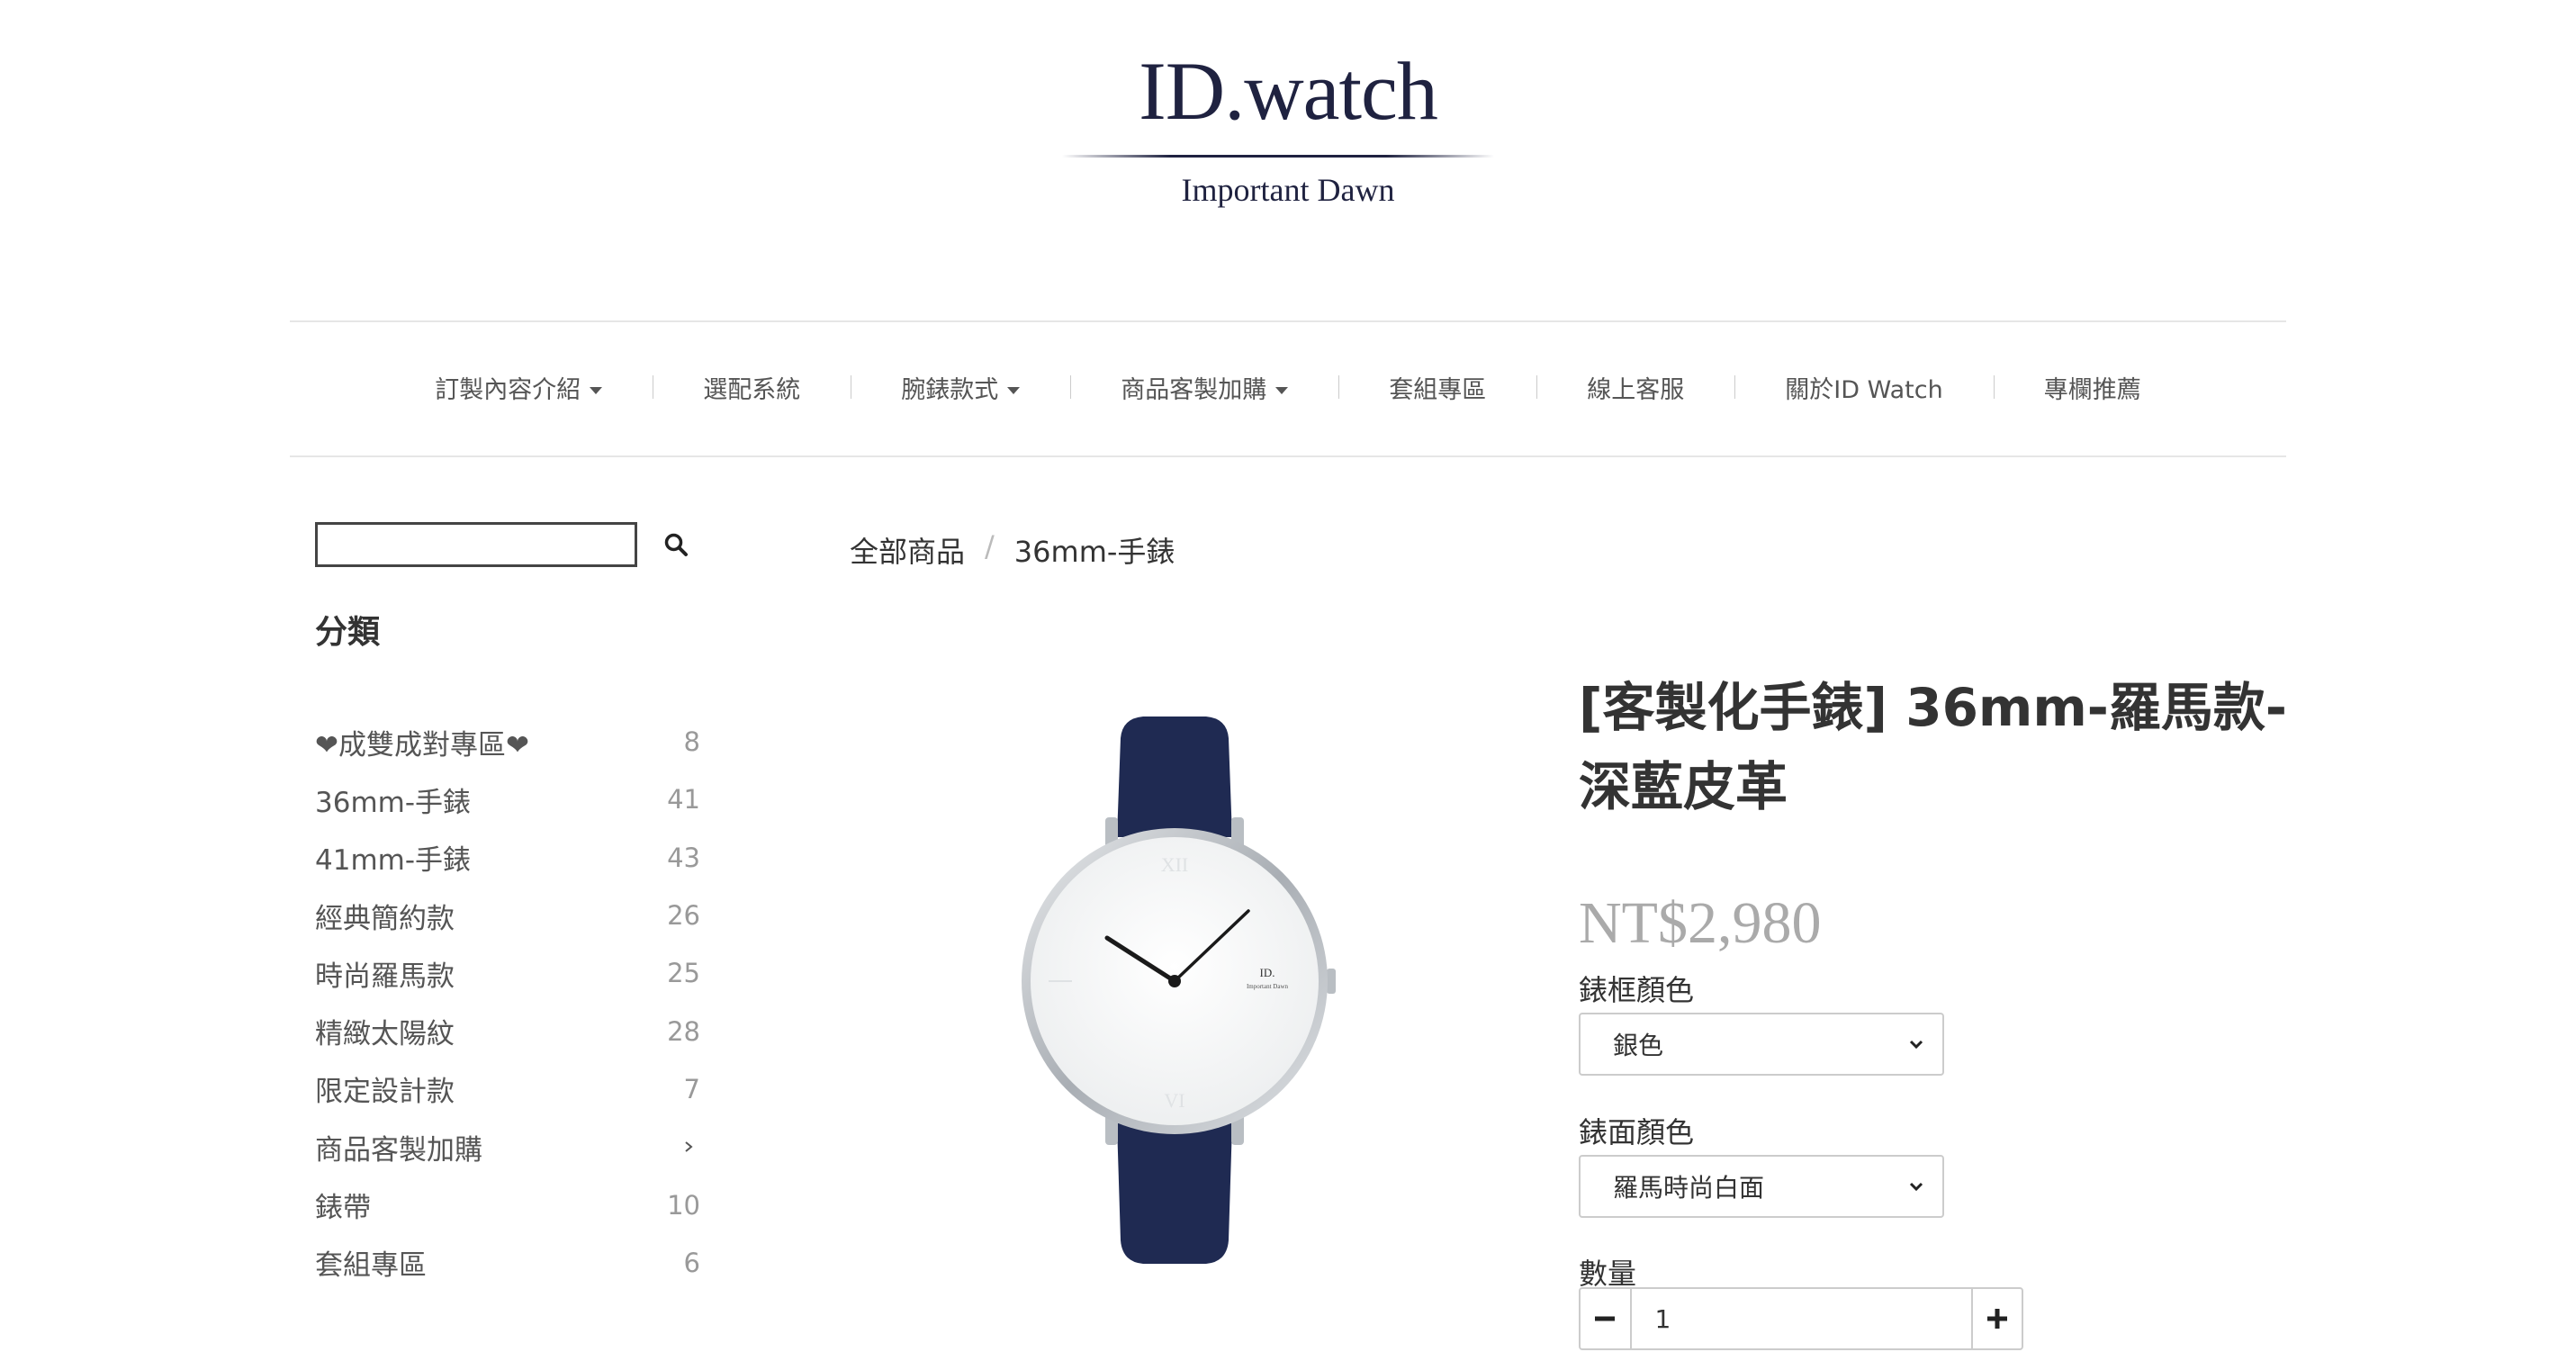 The height and width of the screenshot is (1352, 2576). What do you see at coordinates (508, 389) in the screenshot?
I see `nav-label: 訂製內容介紹` at bounding box center [508, 389].